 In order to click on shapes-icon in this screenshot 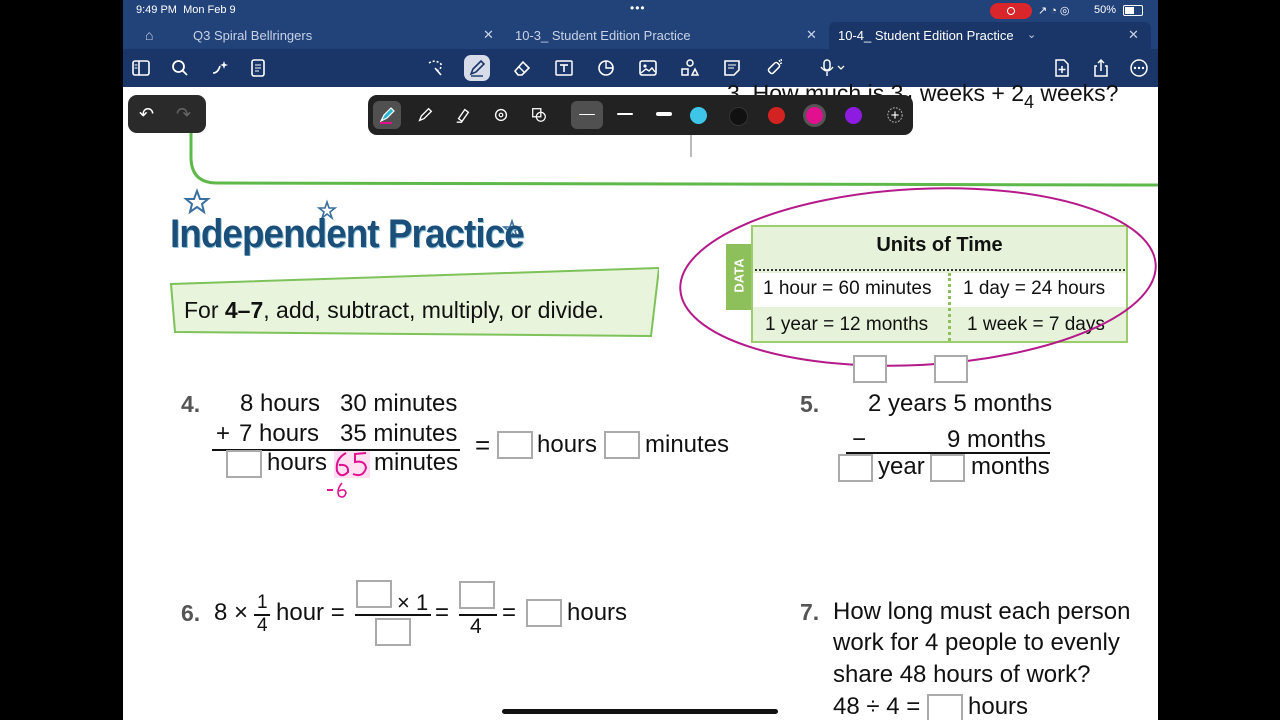, I will do `click(606, 68)`.